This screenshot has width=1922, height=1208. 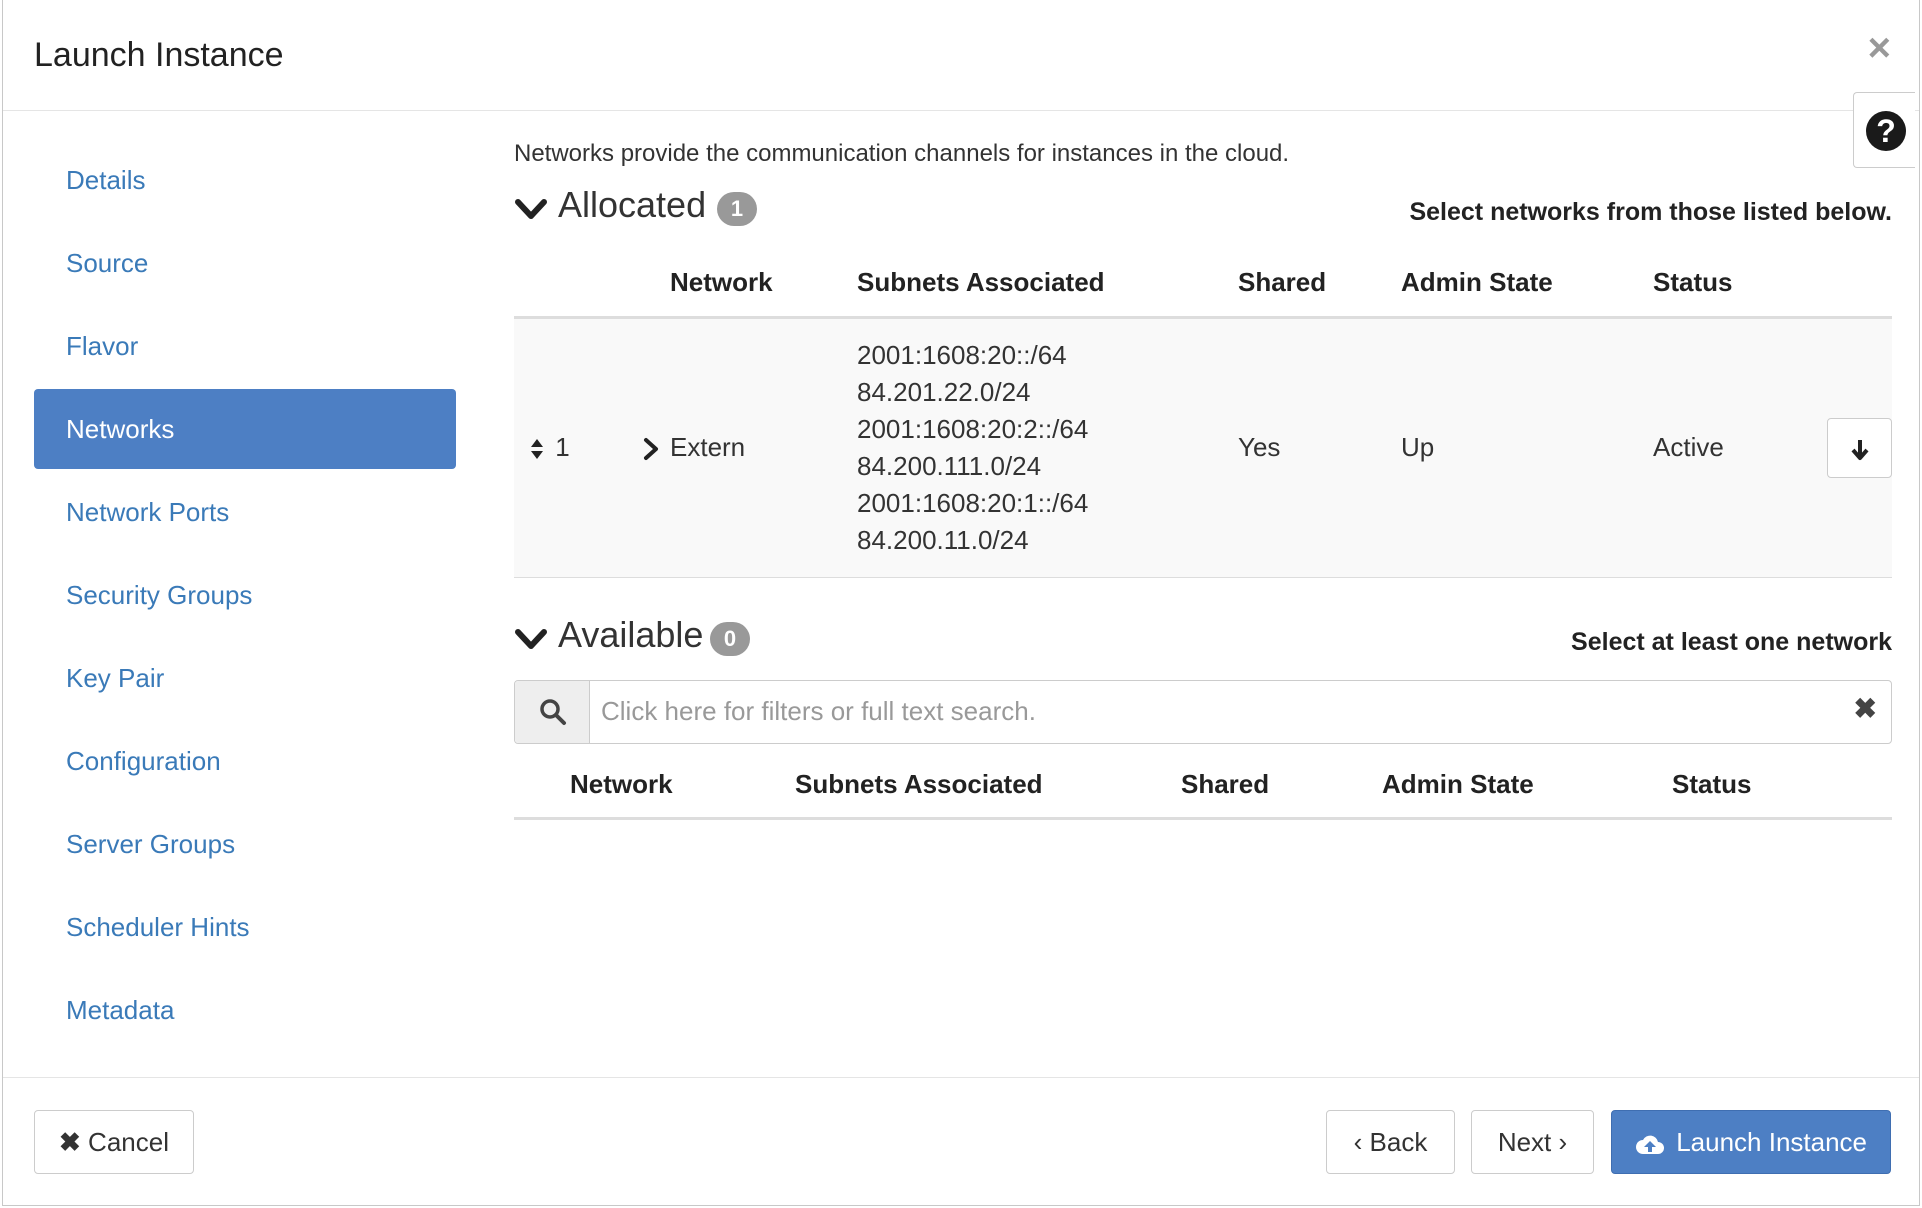 What do you see at coordinates (245, 263) in the screenshot?
I see `nav-item-source: Source` at bounding box center [245, 263].